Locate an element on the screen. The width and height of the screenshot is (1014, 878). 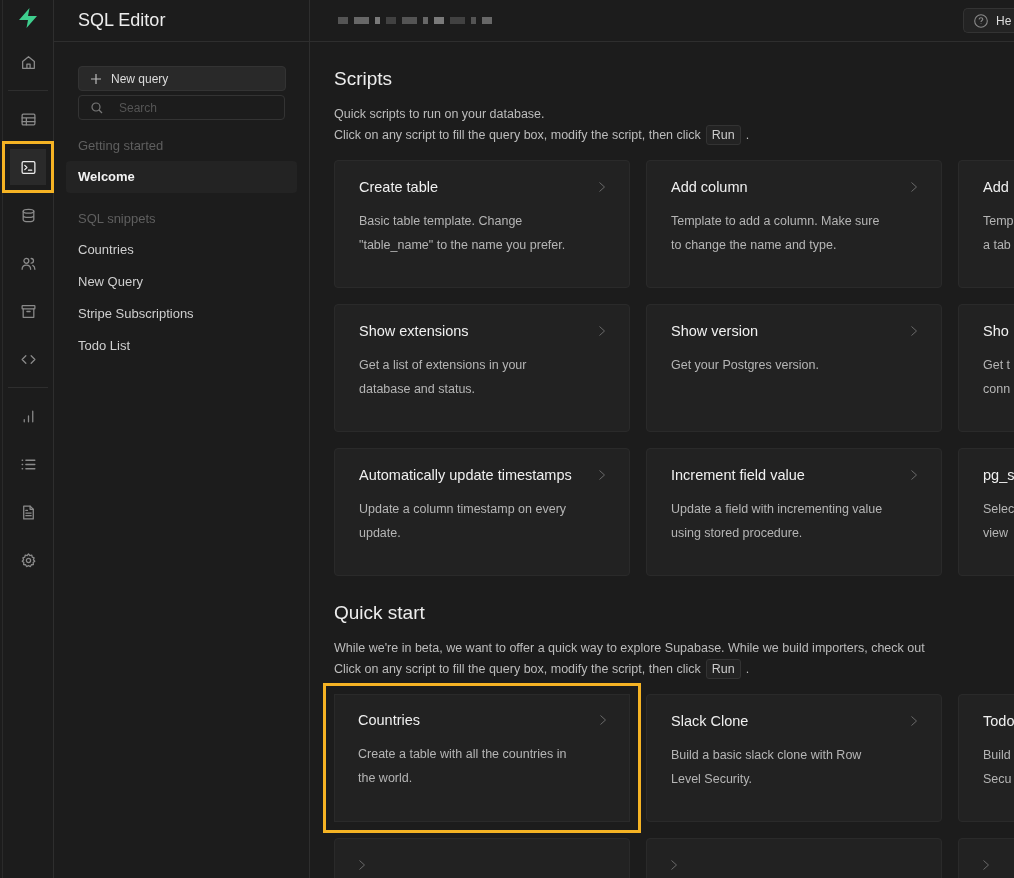
sidebar-item: Welcome is located at coordinates (181, 177).